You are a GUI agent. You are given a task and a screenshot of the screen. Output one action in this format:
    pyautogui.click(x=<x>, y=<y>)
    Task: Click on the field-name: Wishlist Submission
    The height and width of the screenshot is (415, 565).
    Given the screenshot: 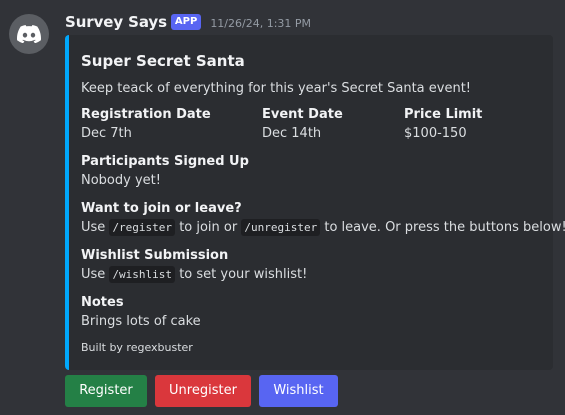 What is the action you would take?
    pyautogui.click(x=155, y=255)
    